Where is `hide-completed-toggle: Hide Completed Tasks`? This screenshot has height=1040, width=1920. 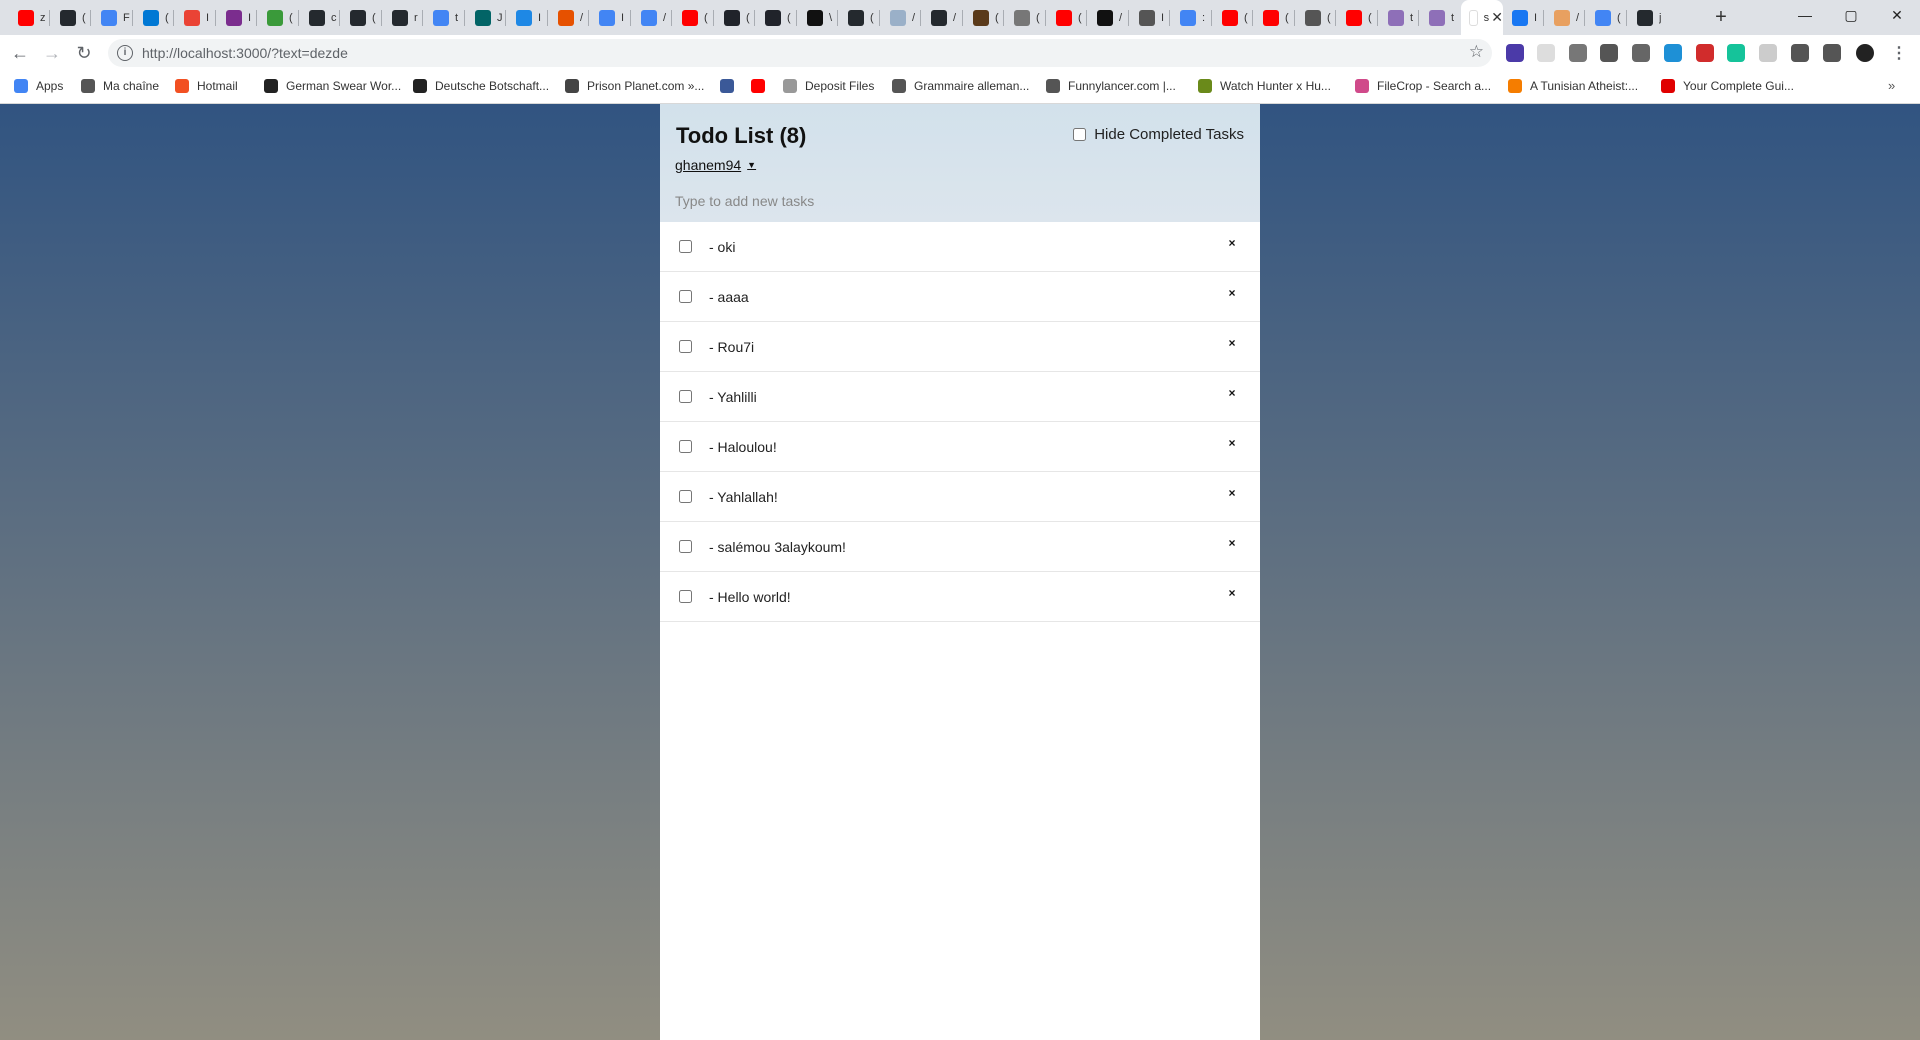 hide-completed-toggle: Hide Completed Tasks is located at coordinates (1158, 134).